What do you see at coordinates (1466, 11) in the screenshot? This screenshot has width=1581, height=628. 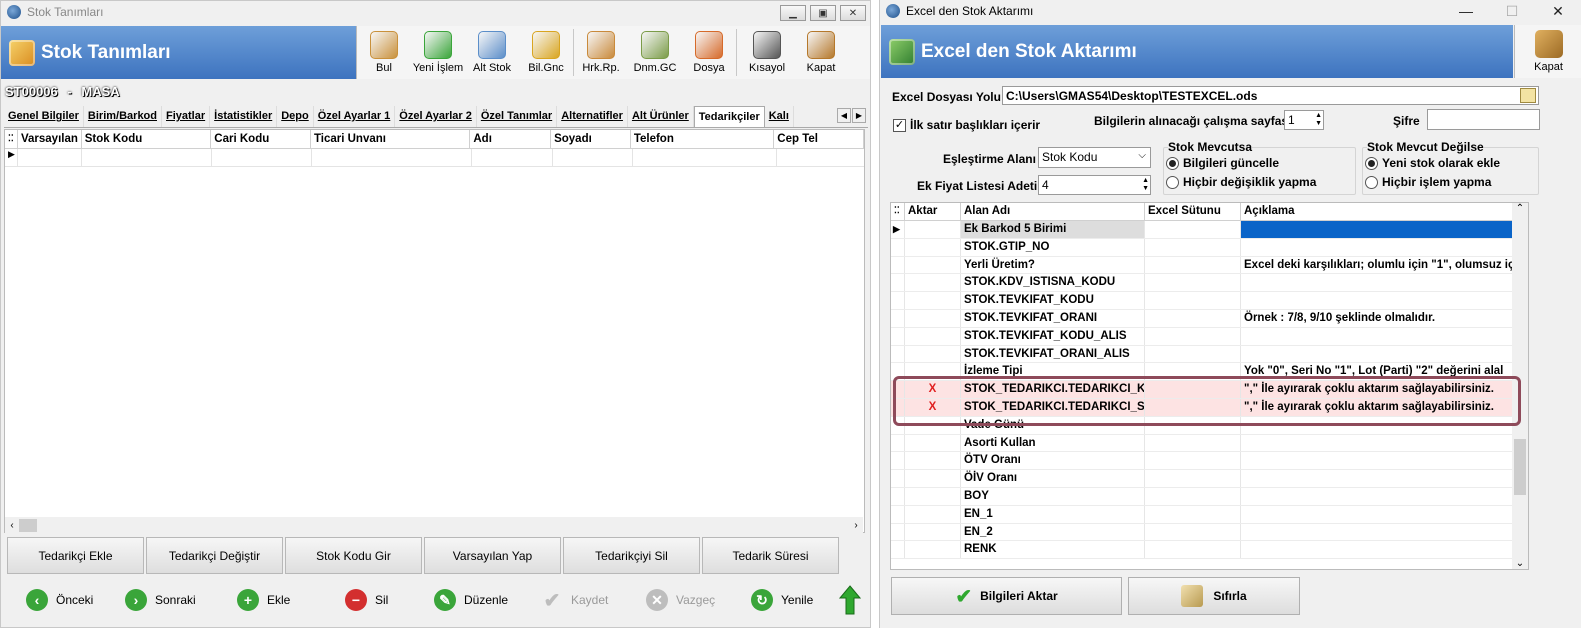 I see `minimize-button: —` at bounding box center [1466, 11].